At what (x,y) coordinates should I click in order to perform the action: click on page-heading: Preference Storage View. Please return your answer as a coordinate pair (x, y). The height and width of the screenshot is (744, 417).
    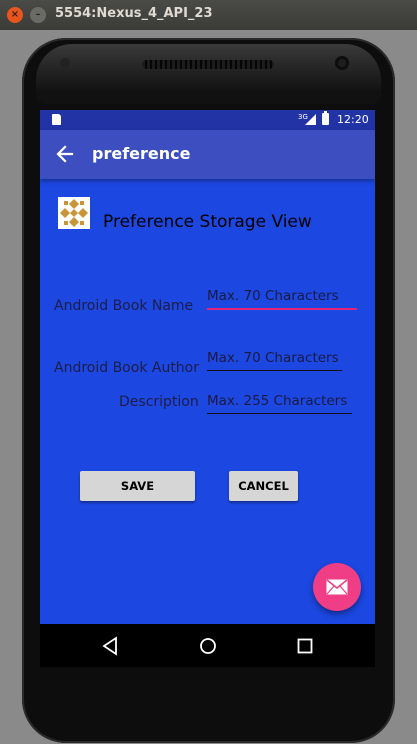
    Looking at the image, I should click on (207, 222).